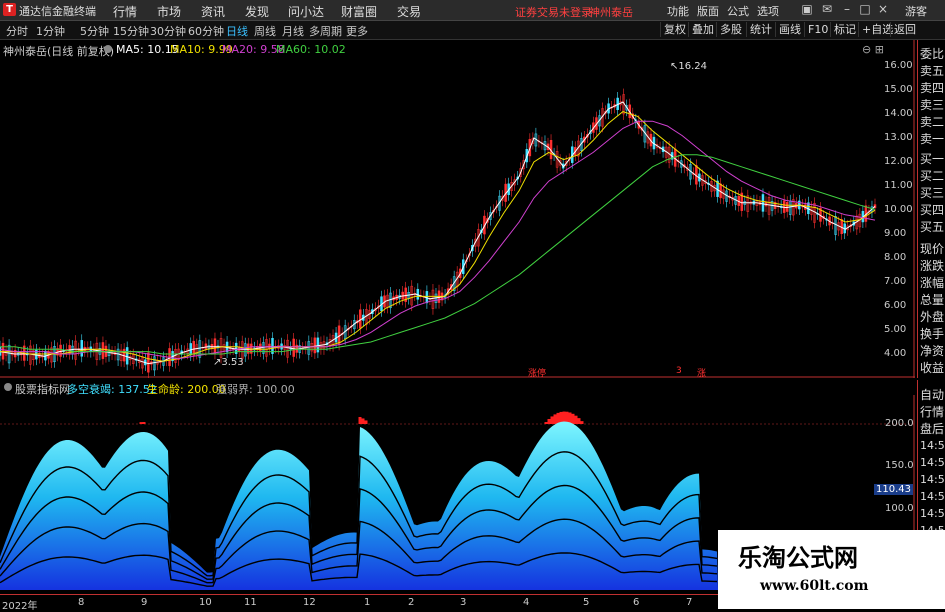 The width and height of the screenshot is (945, 612). What do you see at coordinates (81, 602) in the screenshot?
I see `x-tick: 8` at bounding box center [81, 602].